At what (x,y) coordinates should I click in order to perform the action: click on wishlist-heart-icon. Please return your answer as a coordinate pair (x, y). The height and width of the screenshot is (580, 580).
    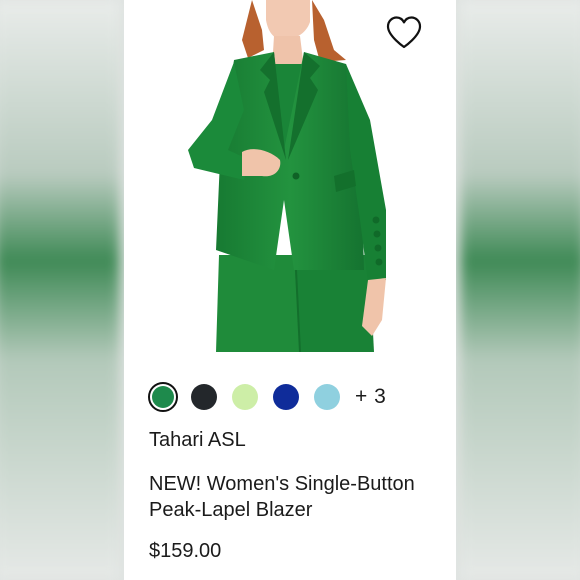
    Looking at the image, I should click on (404, 33).